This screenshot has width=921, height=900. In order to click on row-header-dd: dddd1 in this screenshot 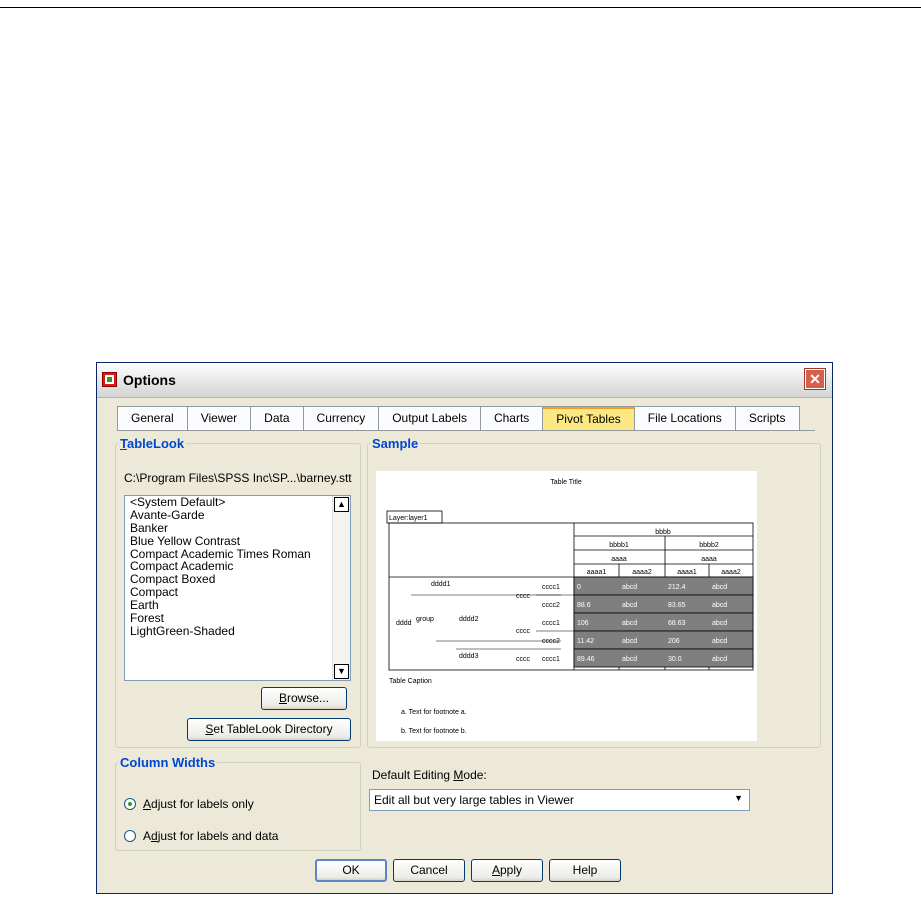, I will do `click(441, 584)`.